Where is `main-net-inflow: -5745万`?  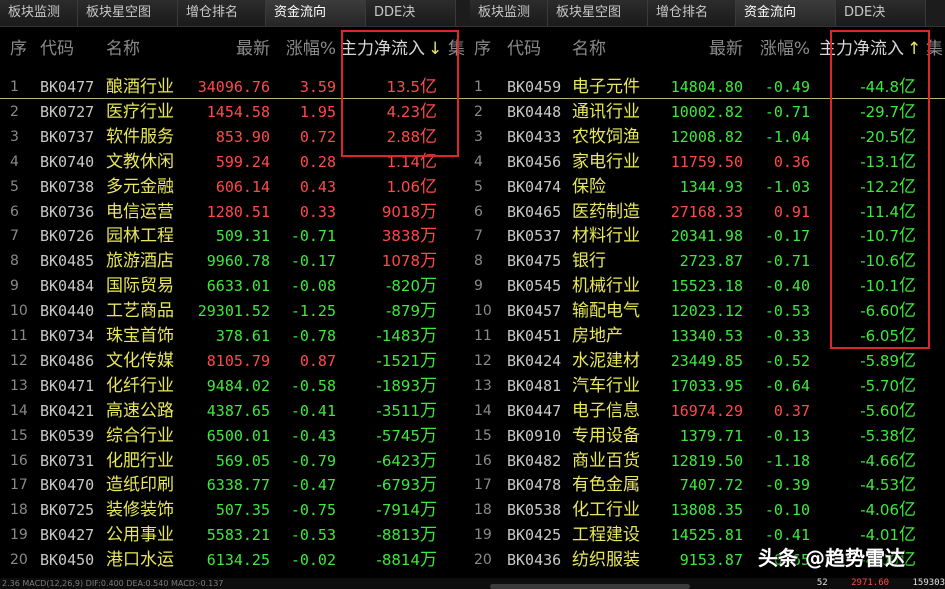
main-net-inflow: -5745万 is located at coordinates (389, 436).